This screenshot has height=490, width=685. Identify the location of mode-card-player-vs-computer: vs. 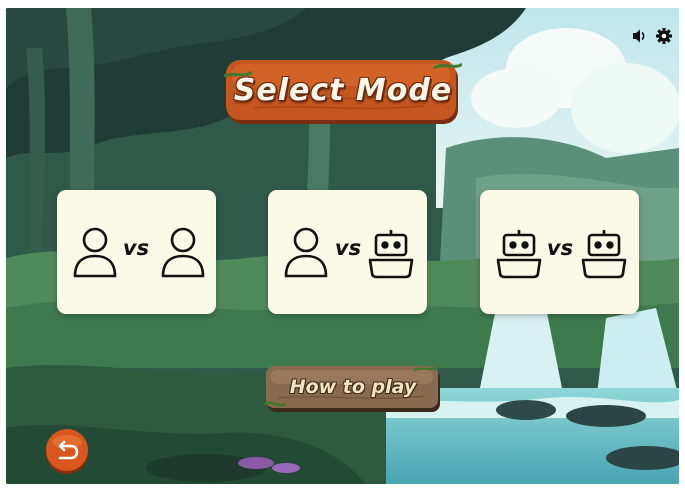
(347, 252).